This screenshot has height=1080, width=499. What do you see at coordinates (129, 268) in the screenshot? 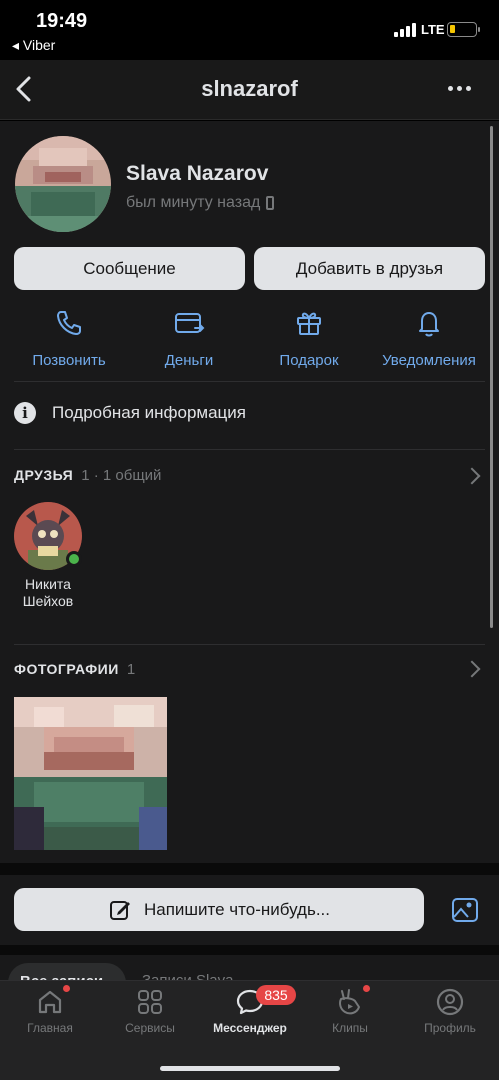
I see `message-button: Сообщение` at bounding box center [129, 268].